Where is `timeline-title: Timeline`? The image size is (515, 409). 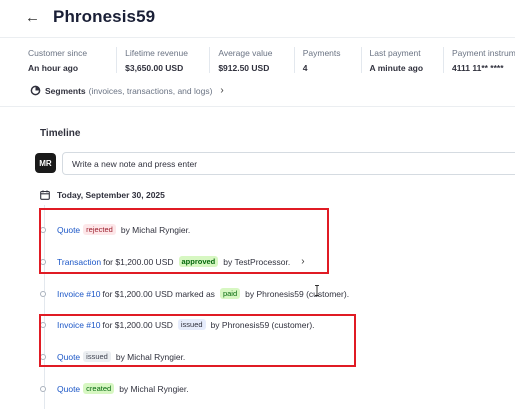 timeline-title: Timeline is located at coordinates (60, 133).